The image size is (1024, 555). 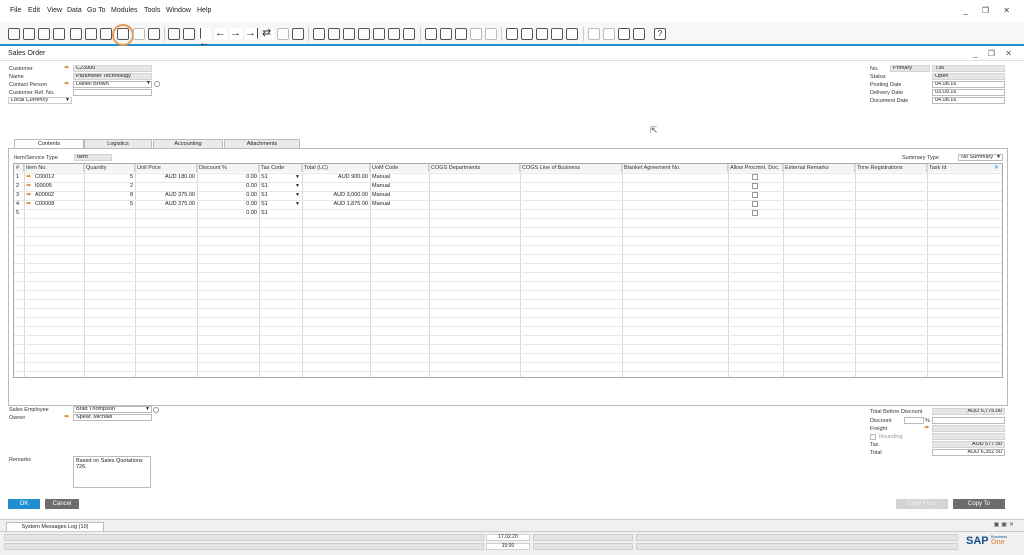 I want to click on copy-to-button: Copy To, so click(x=979, y=504).